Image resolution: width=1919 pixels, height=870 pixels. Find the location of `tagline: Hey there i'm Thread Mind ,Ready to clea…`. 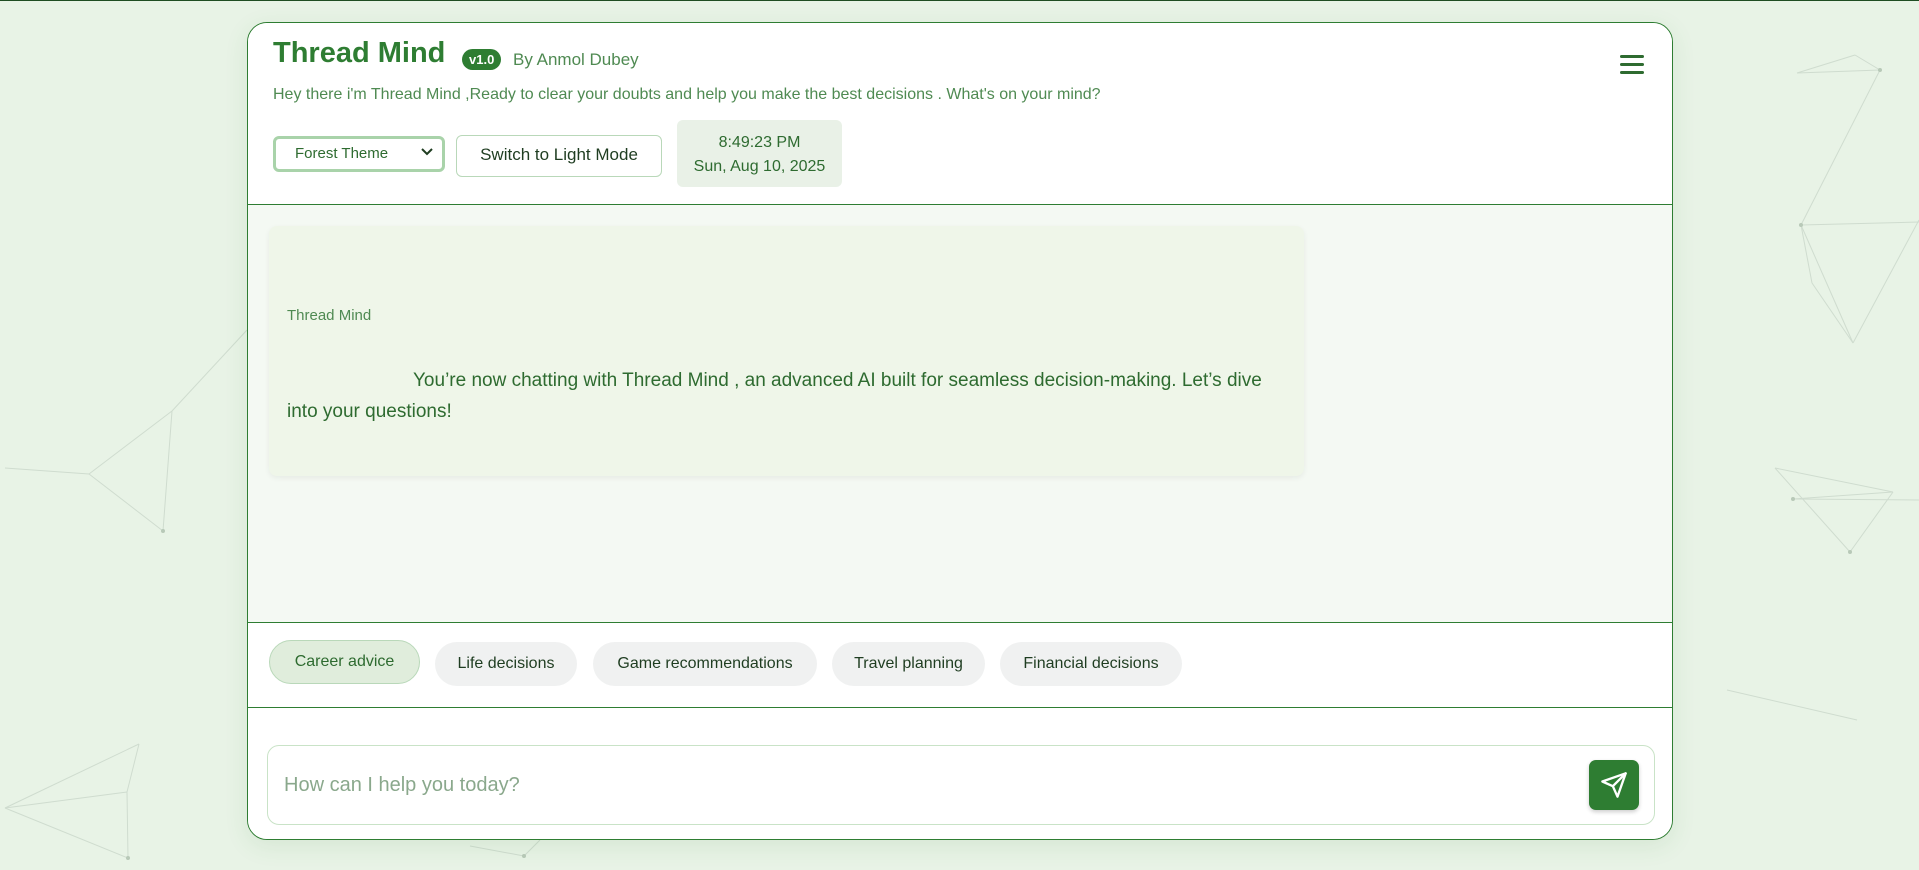

tagline: Hey there i'm Thread Mind ,Ready to clea… is located at coordinates (687, 94).